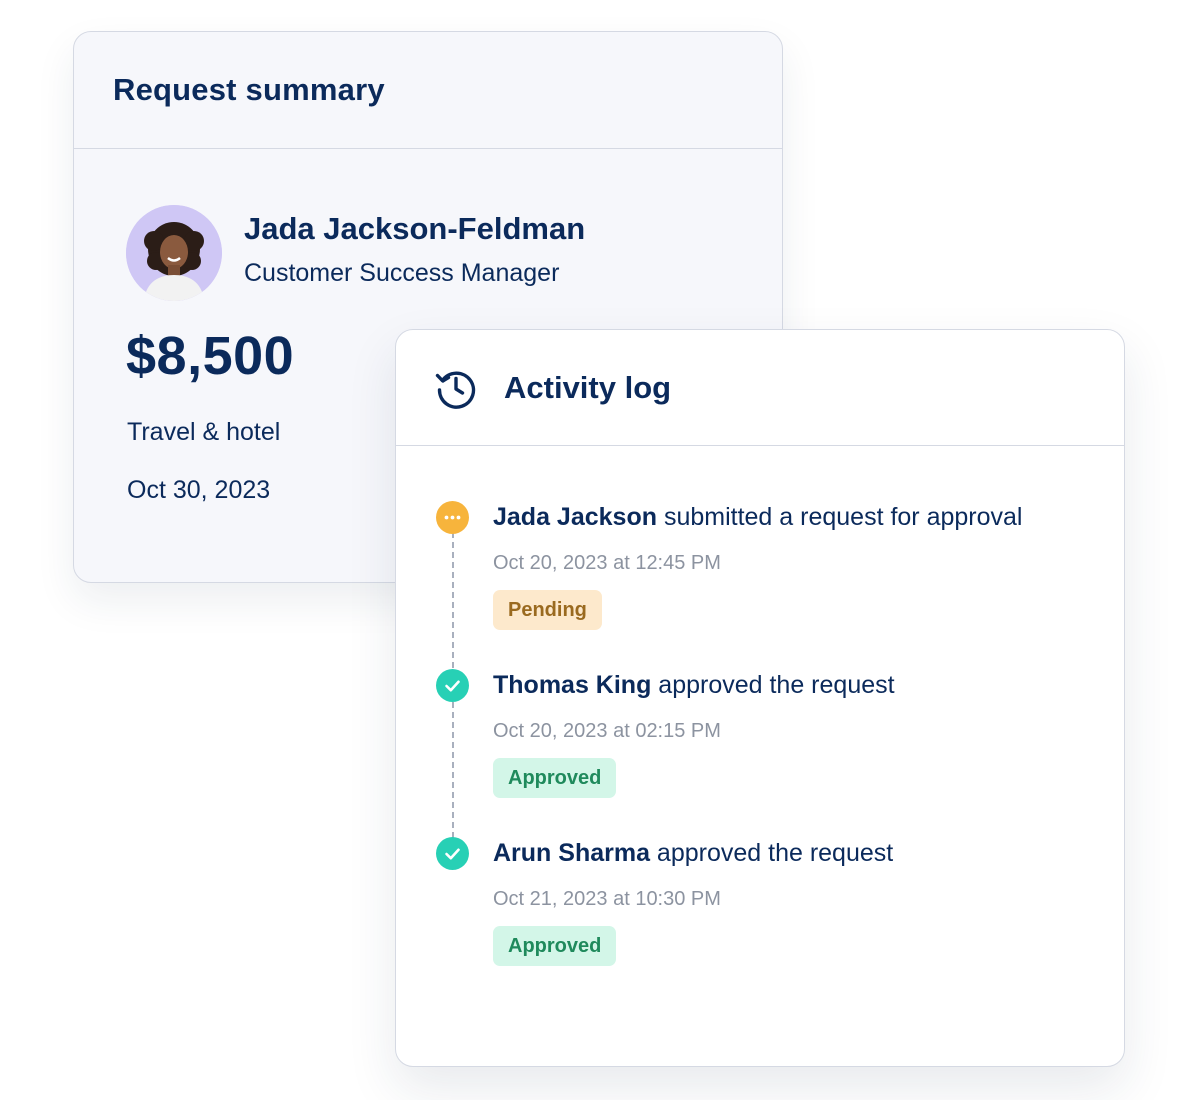 The height and width of the screenshot is (1100, 1200). What do you see at coordinates (571, 853) in the screenshot?
I see `event-actor: Arun Sharma` at bounding box center [571, 853].